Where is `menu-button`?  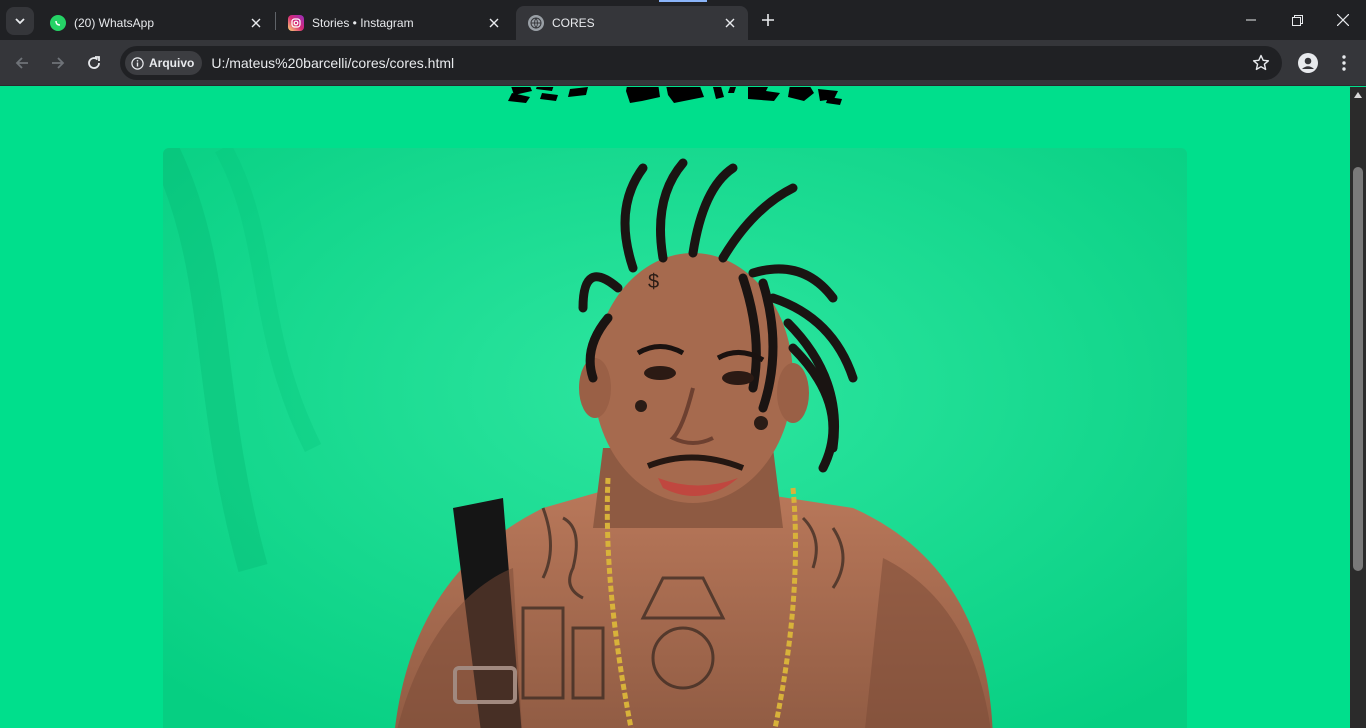
menu-button is located at coordinates (1344, 63).